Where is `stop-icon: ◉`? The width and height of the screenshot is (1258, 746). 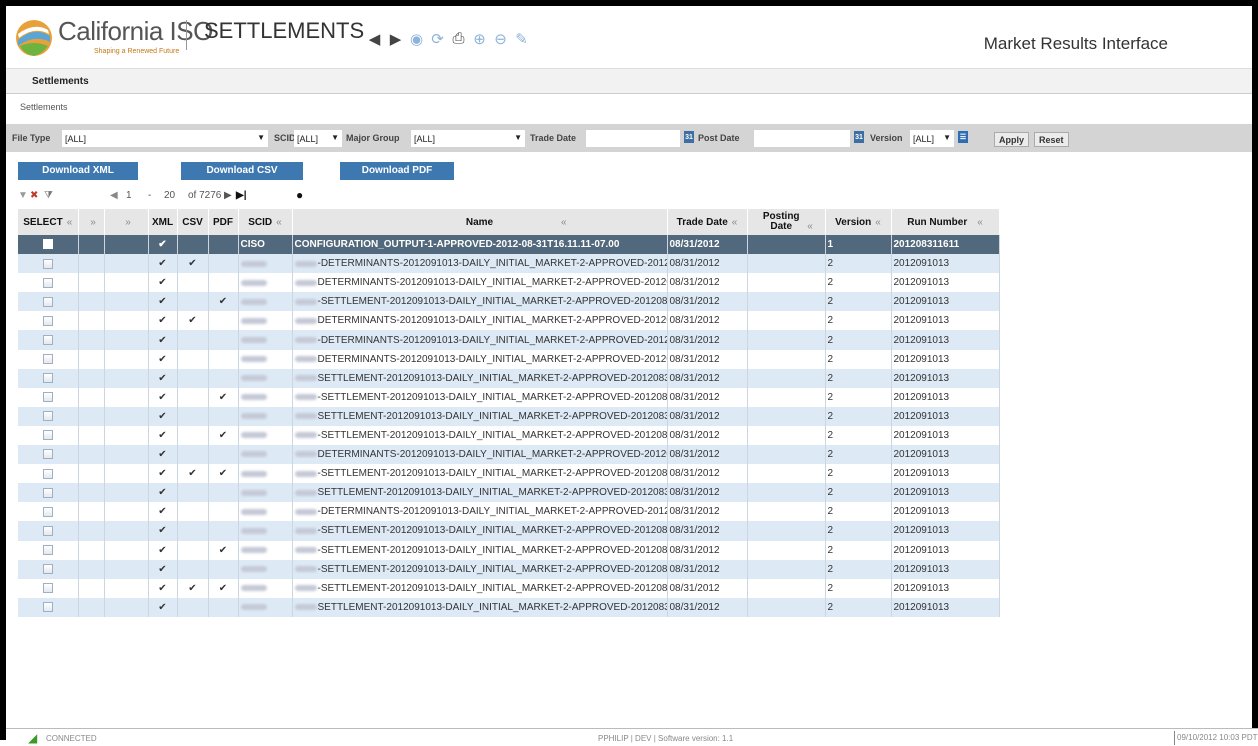 stop-icon: ◉ is located at coordinates (416, 39).